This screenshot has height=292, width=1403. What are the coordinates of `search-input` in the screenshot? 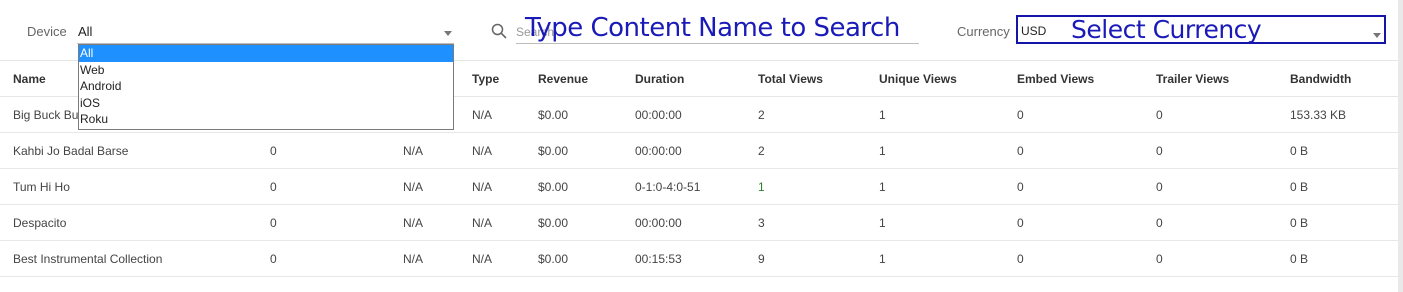 It's located at (717, 32).